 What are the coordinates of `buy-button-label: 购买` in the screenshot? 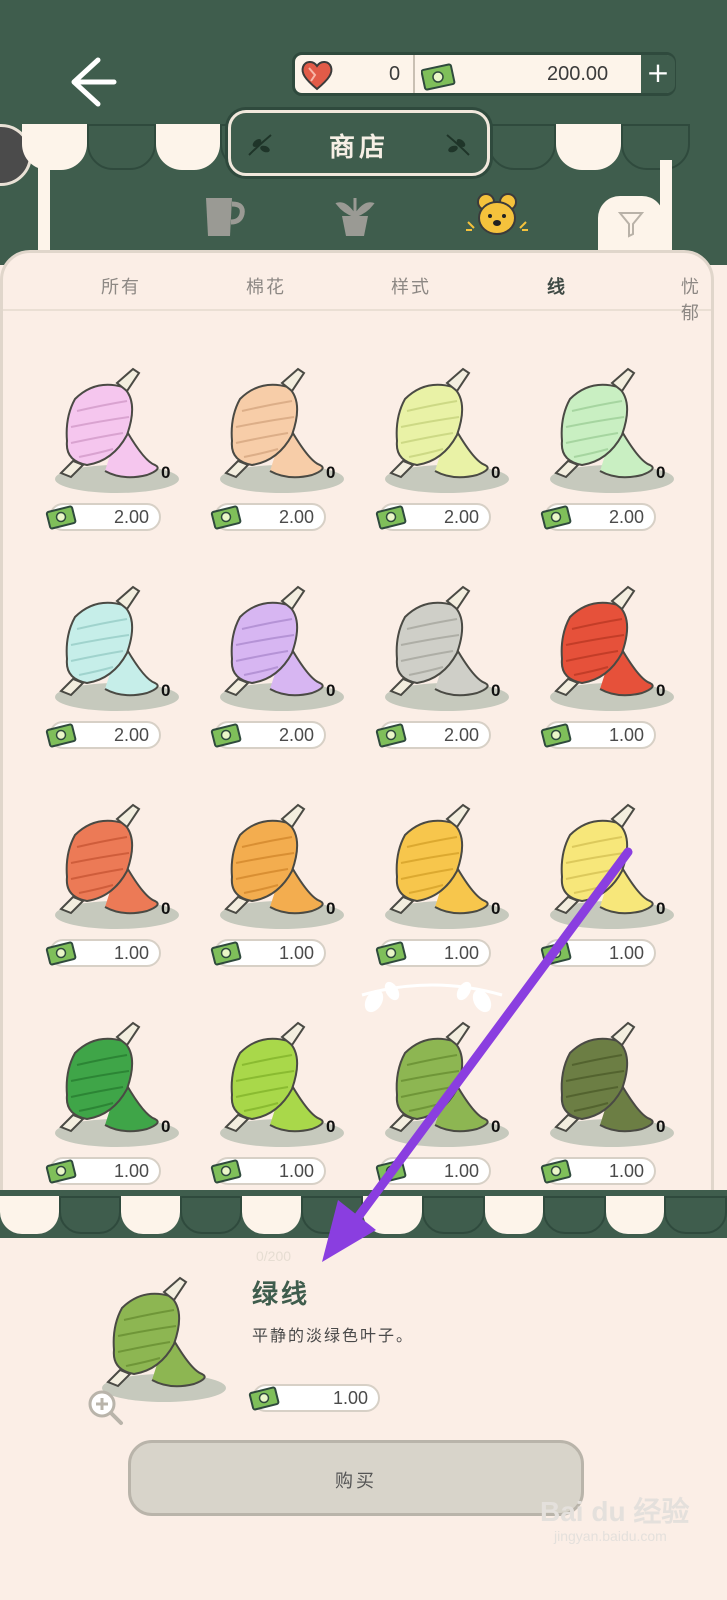 It's located at (356, 1481).